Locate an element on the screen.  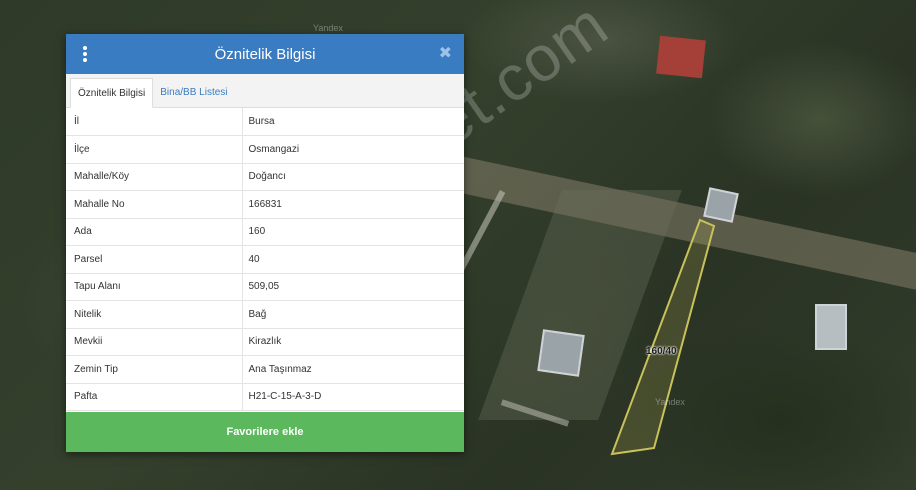
tab-bar: Öznitelik Bilgisi Bina/BB Listesi is located at coordinates (265, 91).